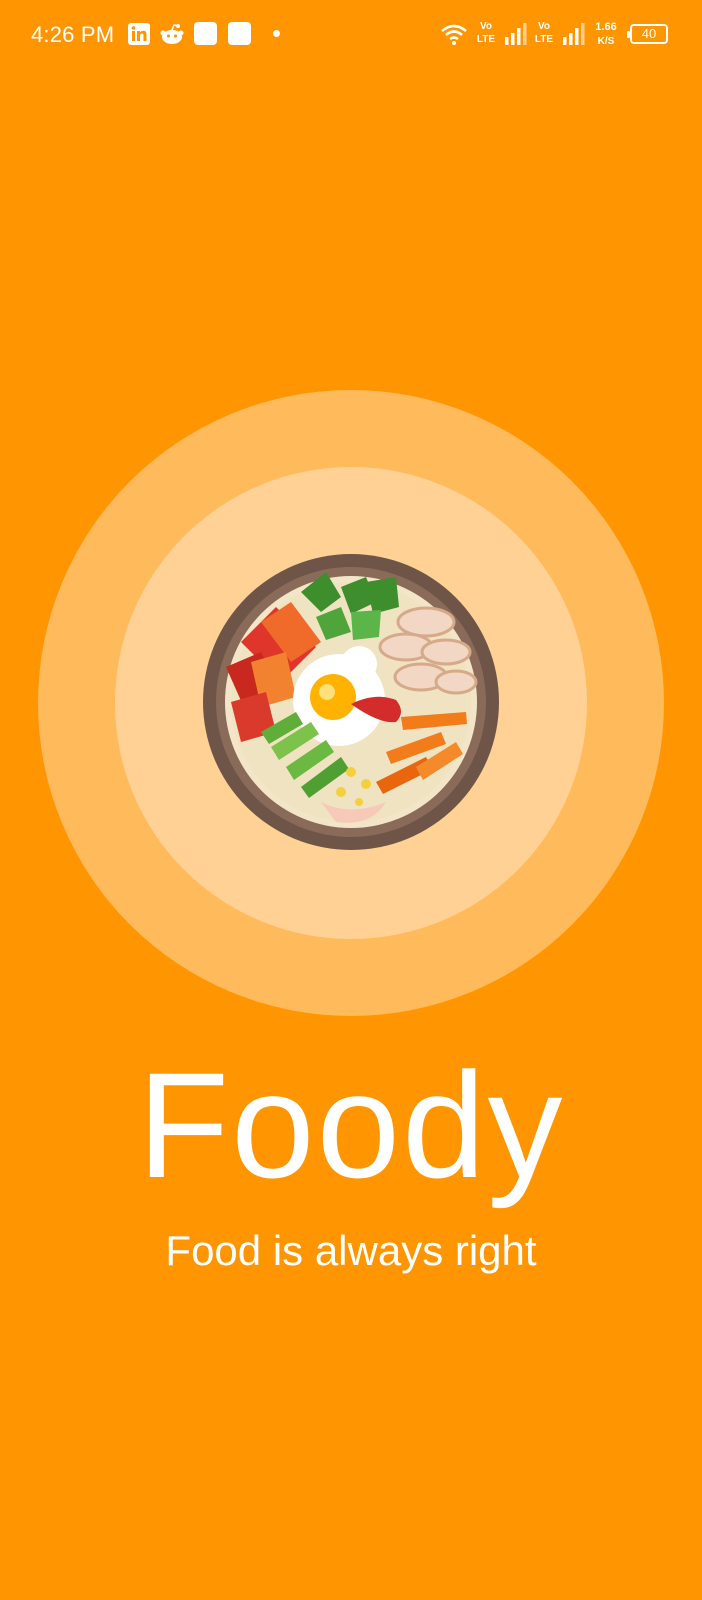 This screenshot has height=1600, width=702. Describe the element at coordinates (172, 34) in the screenshot. I see `reddit-icon` at that location.